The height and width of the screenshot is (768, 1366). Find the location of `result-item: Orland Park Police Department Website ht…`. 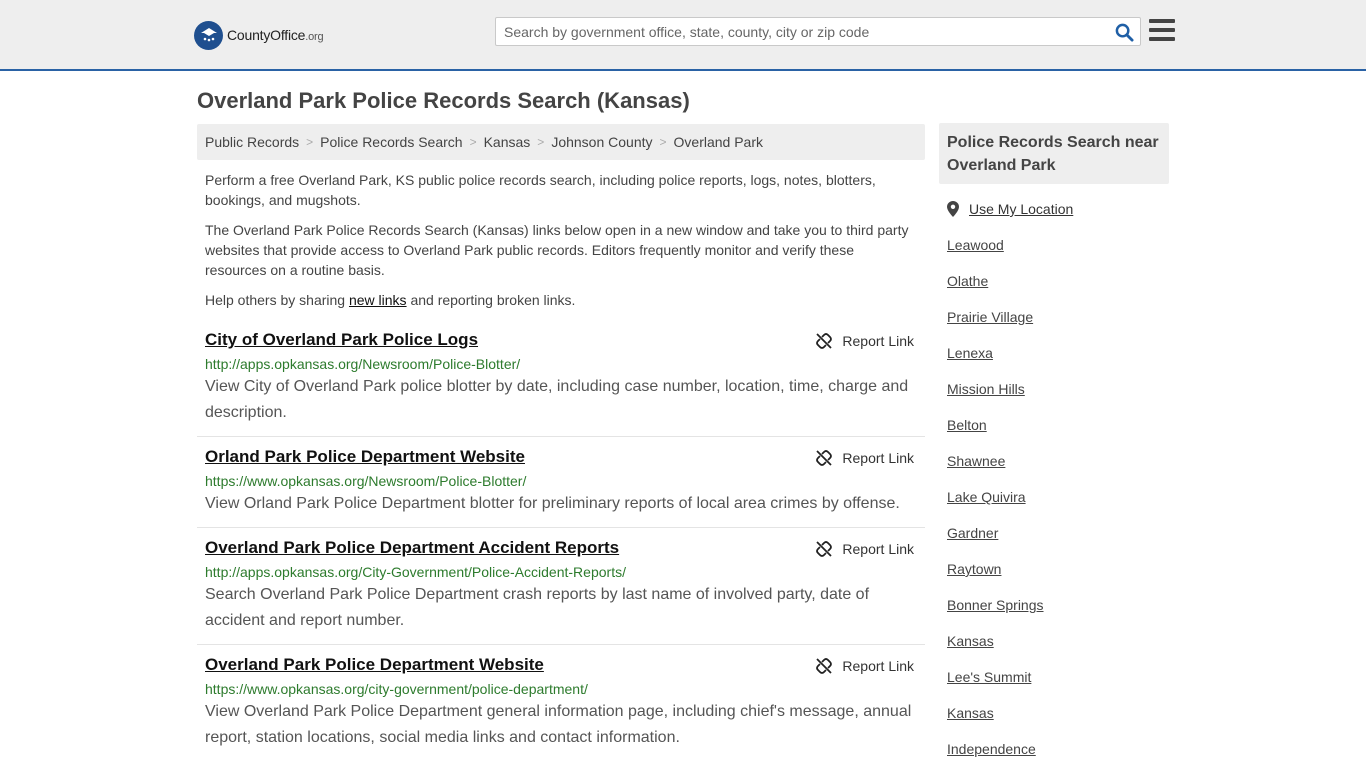

result-item: Orland Park Police Department Website ht… is located at coordinates (561, 487).